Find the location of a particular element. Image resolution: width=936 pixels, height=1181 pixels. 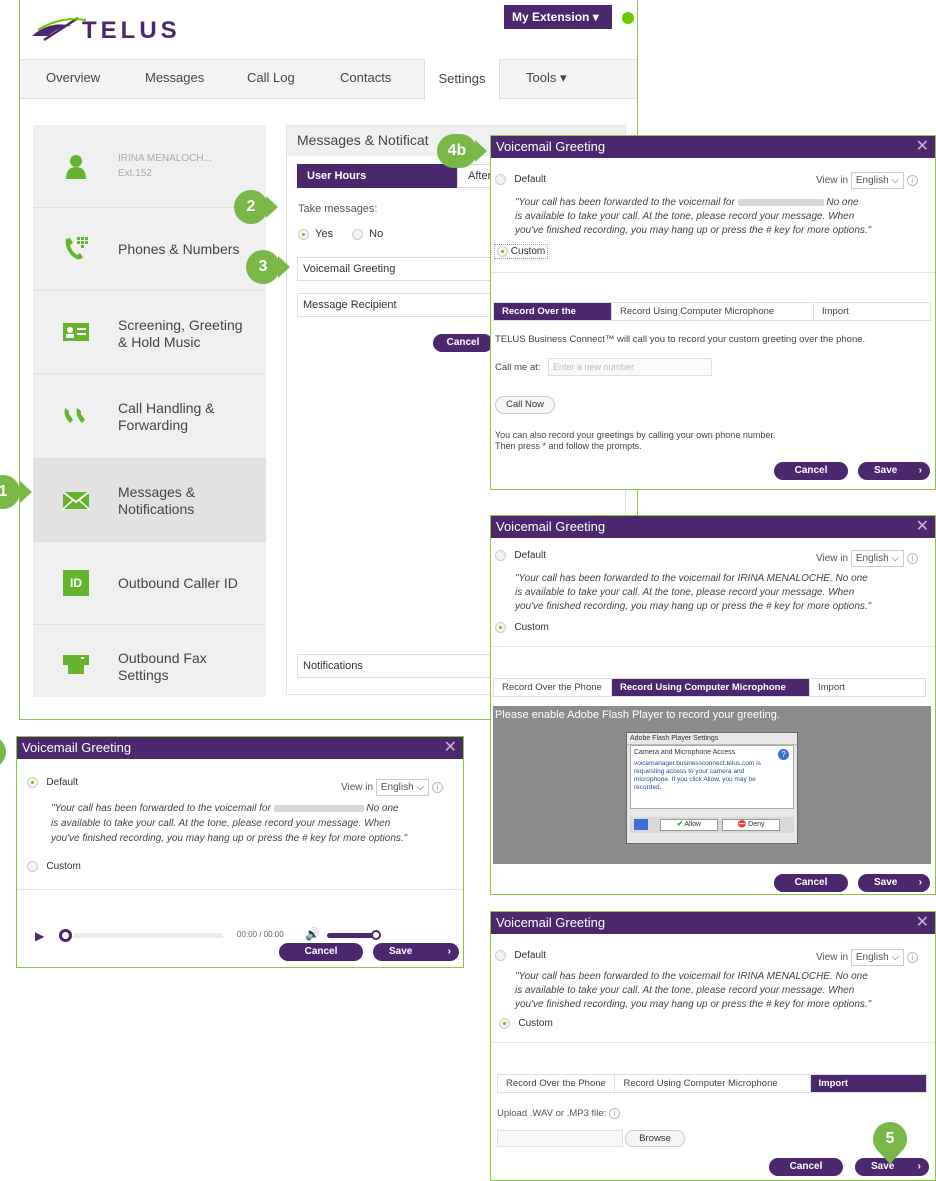

cancel-label: Cancel is located at coordinates (811, 882).